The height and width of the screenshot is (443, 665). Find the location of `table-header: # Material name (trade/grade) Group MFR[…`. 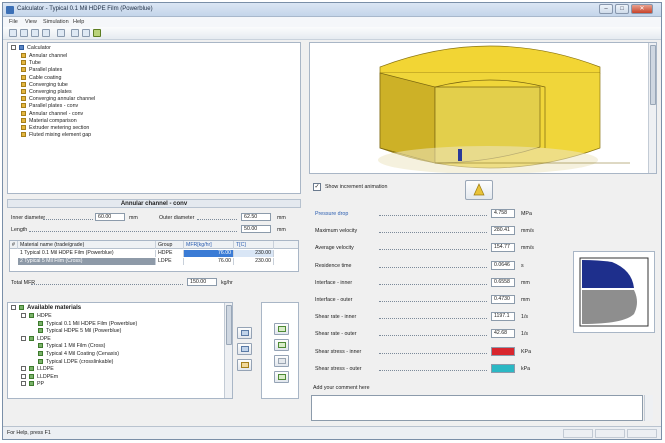

table-header: # Material name (trade/grade) Group MFR[… is located at coordinates (154, 245).